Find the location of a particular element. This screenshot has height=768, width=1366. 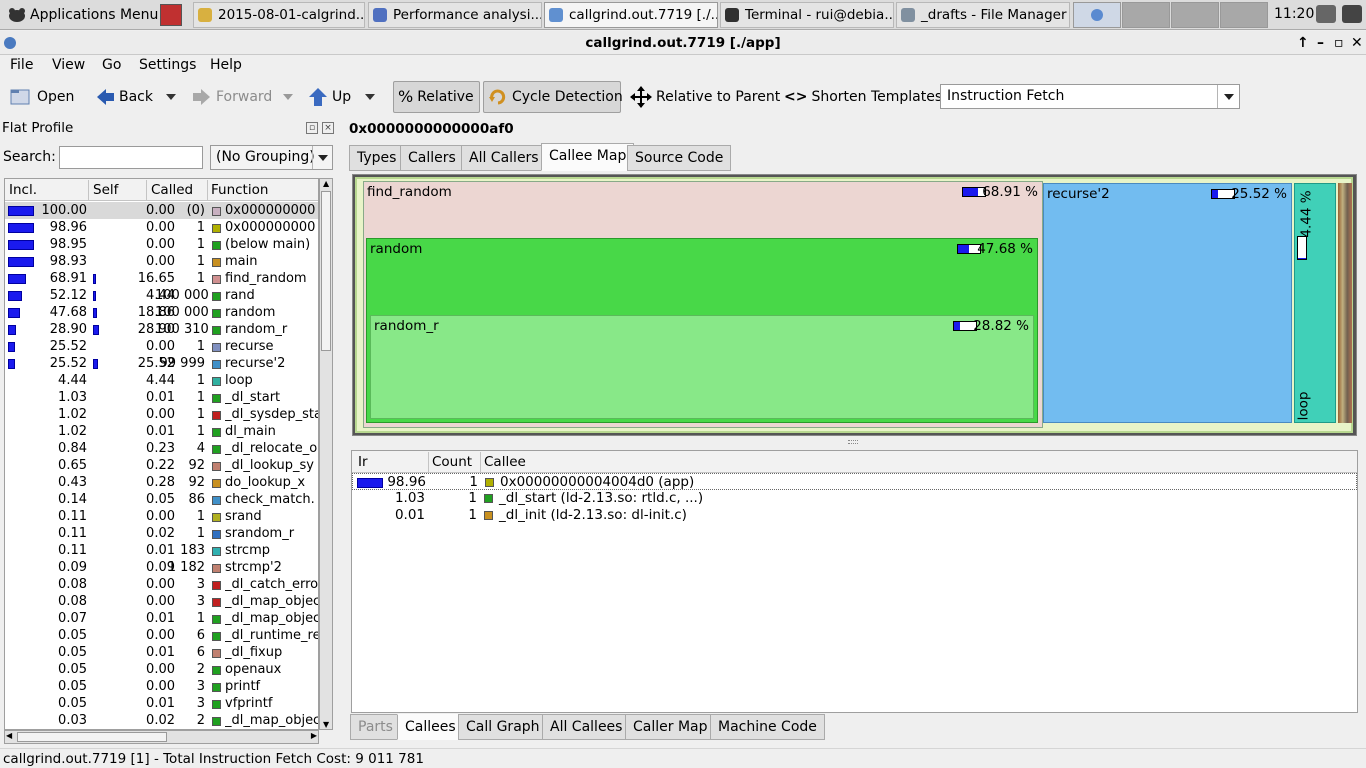

tab-machine-code: Machine Code is located at coordinates (767, 727).